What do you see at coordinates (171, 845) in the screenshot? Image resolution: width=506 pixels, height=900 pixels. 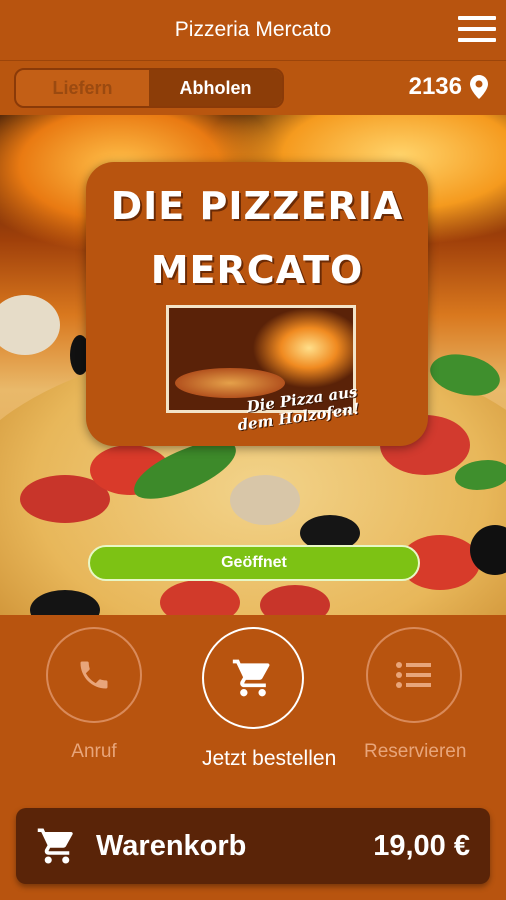 I see `cart-label: Warenkorb` at bounding box center [171, 845].